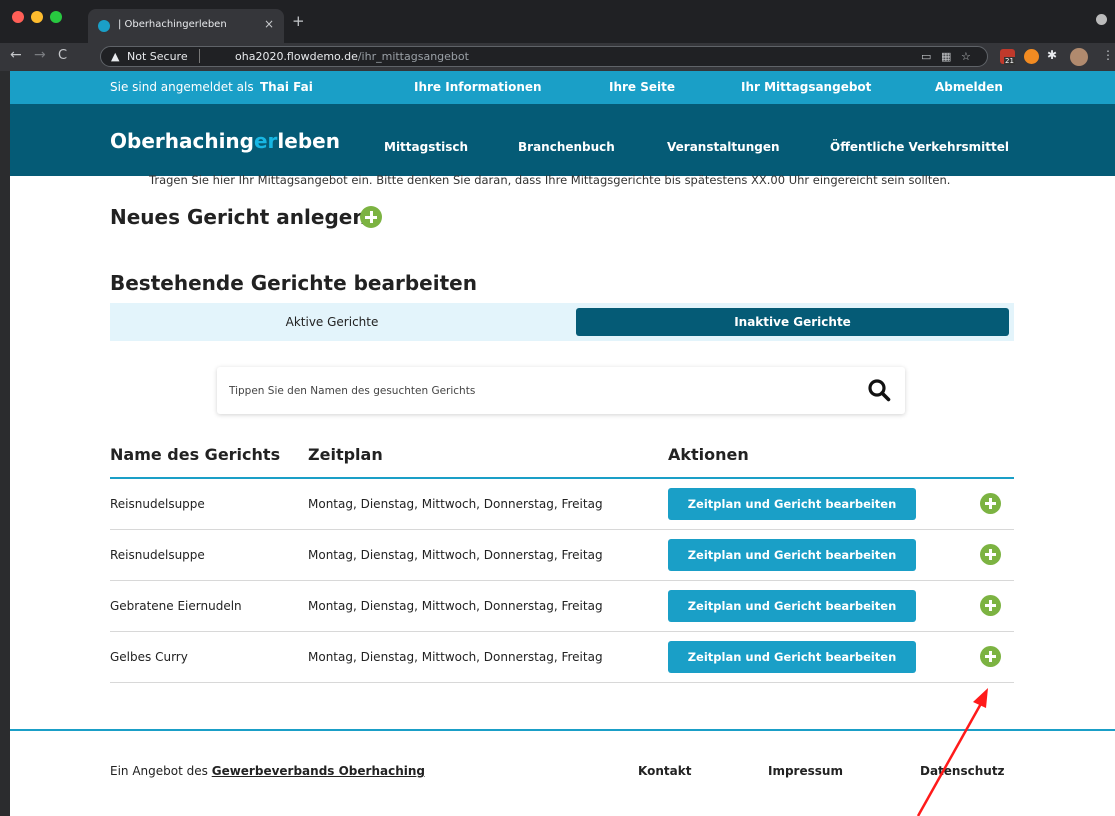  I want to click on column-header-name: Name des Gerichts, so click(195, 454).